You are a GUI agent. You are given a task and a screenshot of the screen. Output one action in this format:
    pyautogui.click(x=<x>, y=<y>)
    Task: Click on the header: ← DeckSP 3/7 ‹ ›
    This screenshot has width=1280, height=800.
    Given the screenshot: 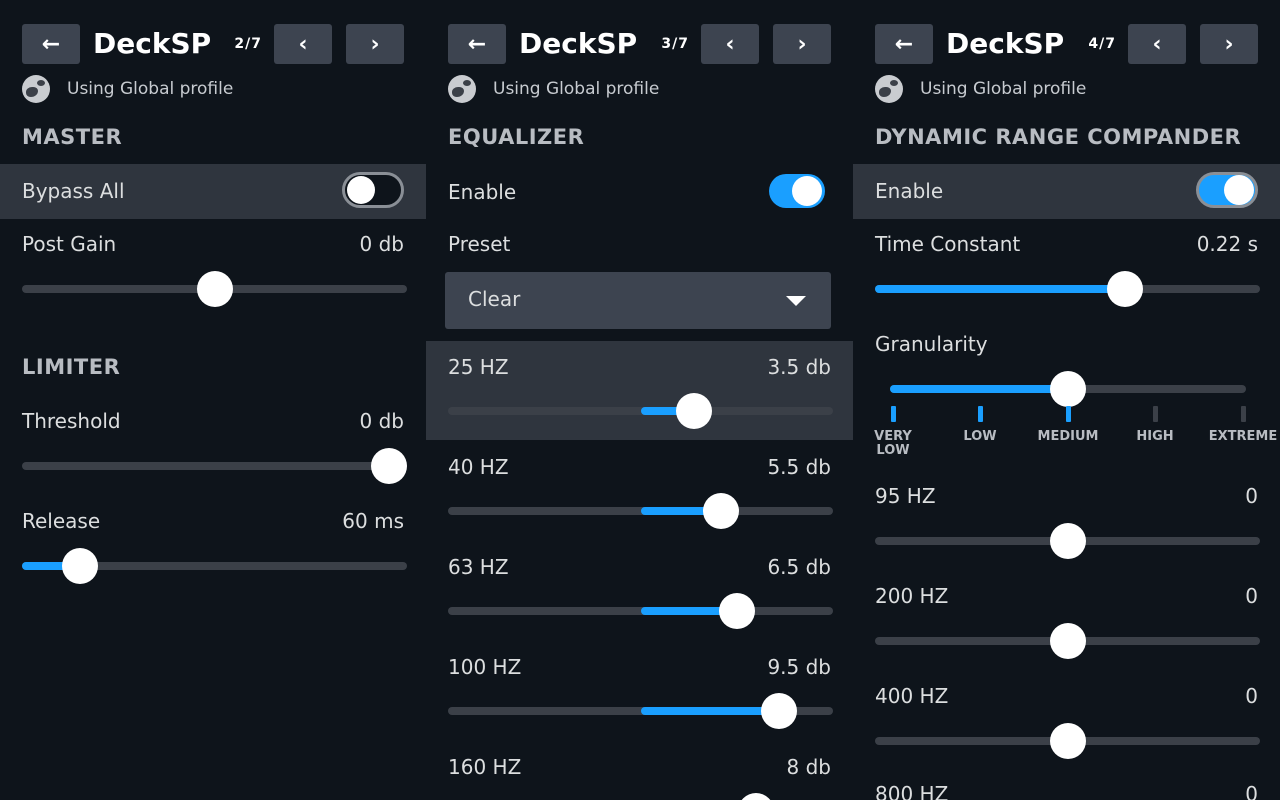 What is the action you would take?
    pyautogui.click(x=639, y=44)
    